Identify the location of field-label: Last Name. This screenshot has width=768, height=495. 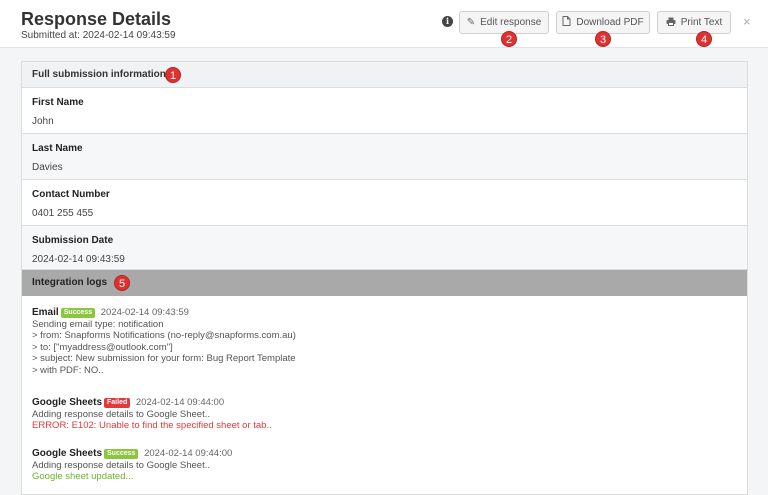
(57, 148).